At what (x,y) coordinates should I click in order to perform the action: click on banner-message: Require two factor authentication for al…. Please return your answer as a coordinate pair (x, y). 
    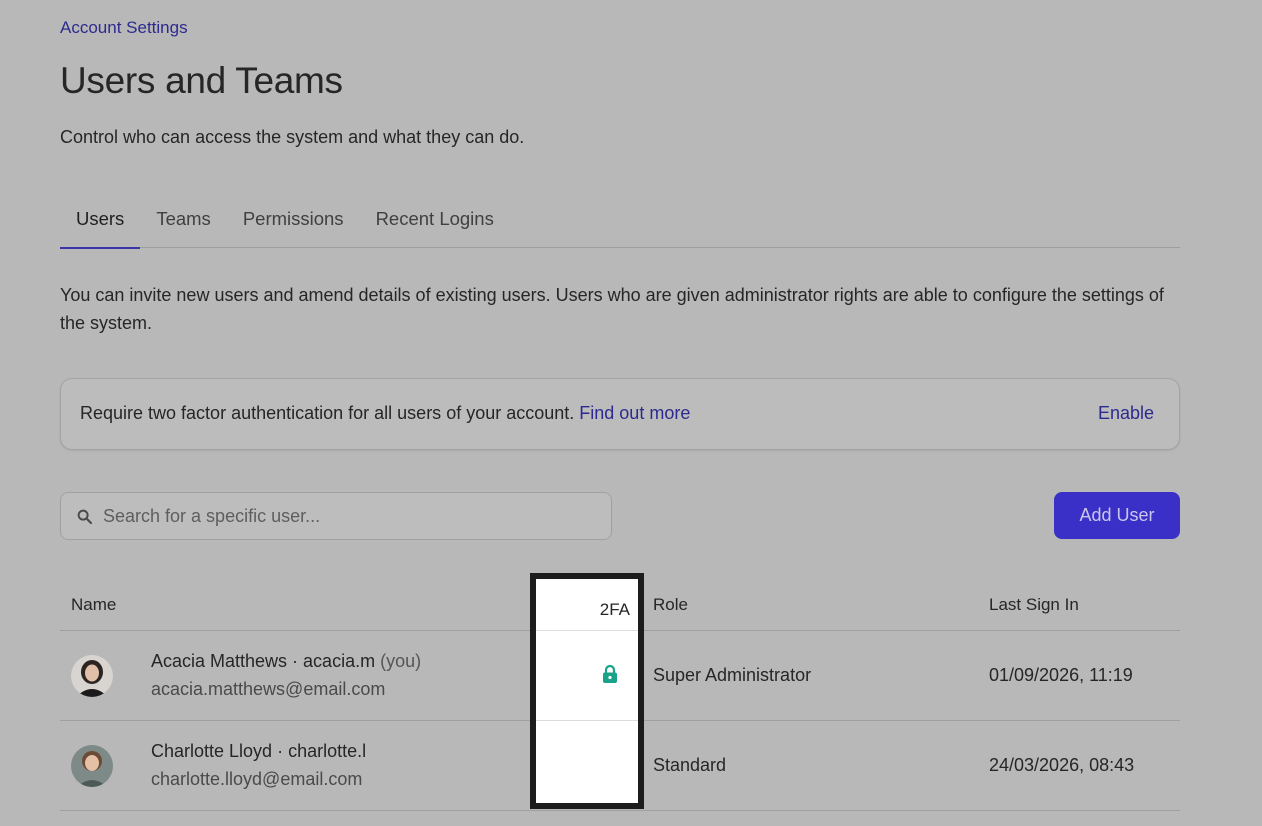
    Looking at the image, I should click on (385, 413).